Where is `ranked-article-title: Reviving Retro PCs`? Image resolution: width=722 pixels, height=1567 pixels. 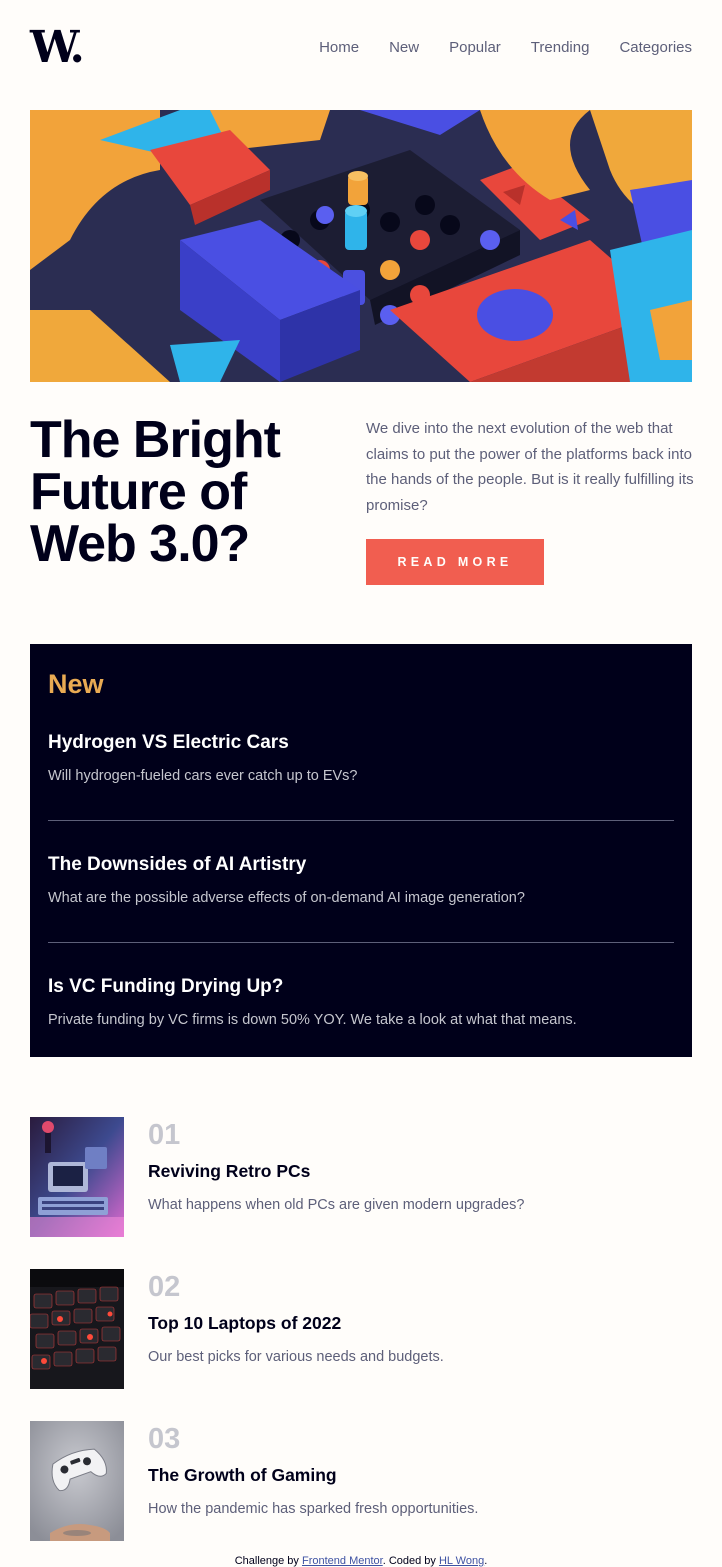 ranked-article-title: Reviving Retro PCs is located at coordinates (229, 1171).